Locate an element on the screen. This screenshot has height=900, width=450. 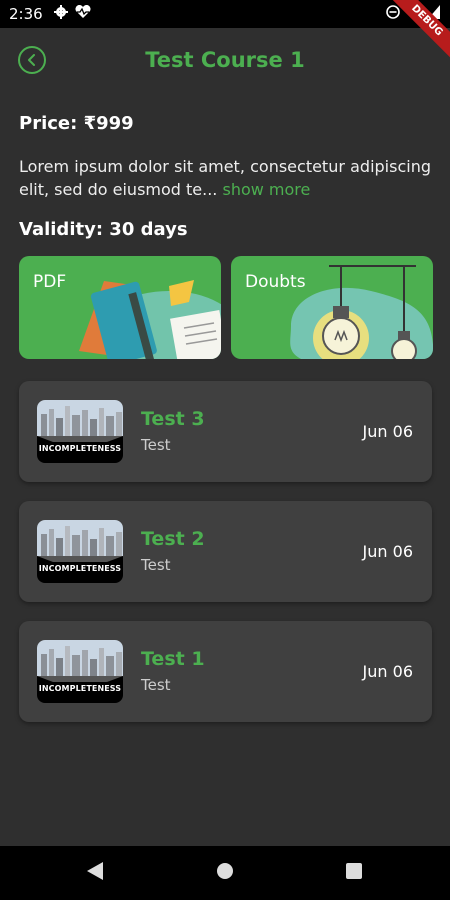
show-more-link: show more is located at coordinates (263, 189).